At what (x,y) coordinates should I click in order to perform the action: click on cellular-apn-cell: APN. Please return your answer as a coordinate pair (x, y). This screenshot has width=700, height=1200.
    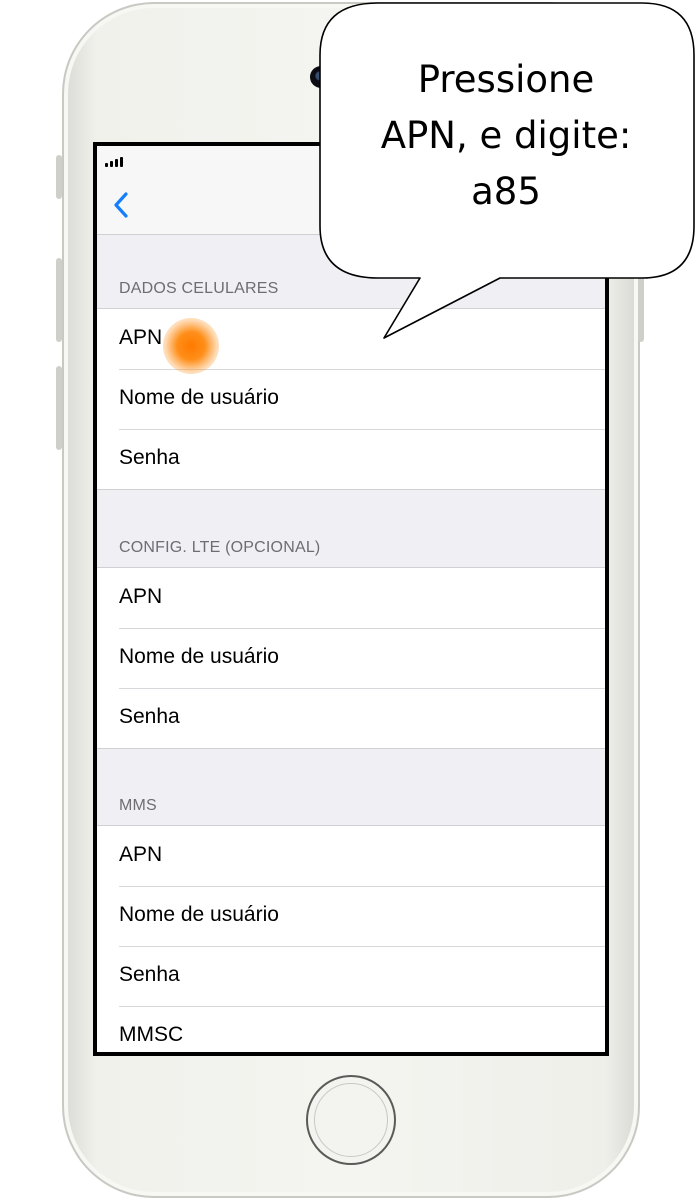
    Looking at the image, I should click on (351, 339).